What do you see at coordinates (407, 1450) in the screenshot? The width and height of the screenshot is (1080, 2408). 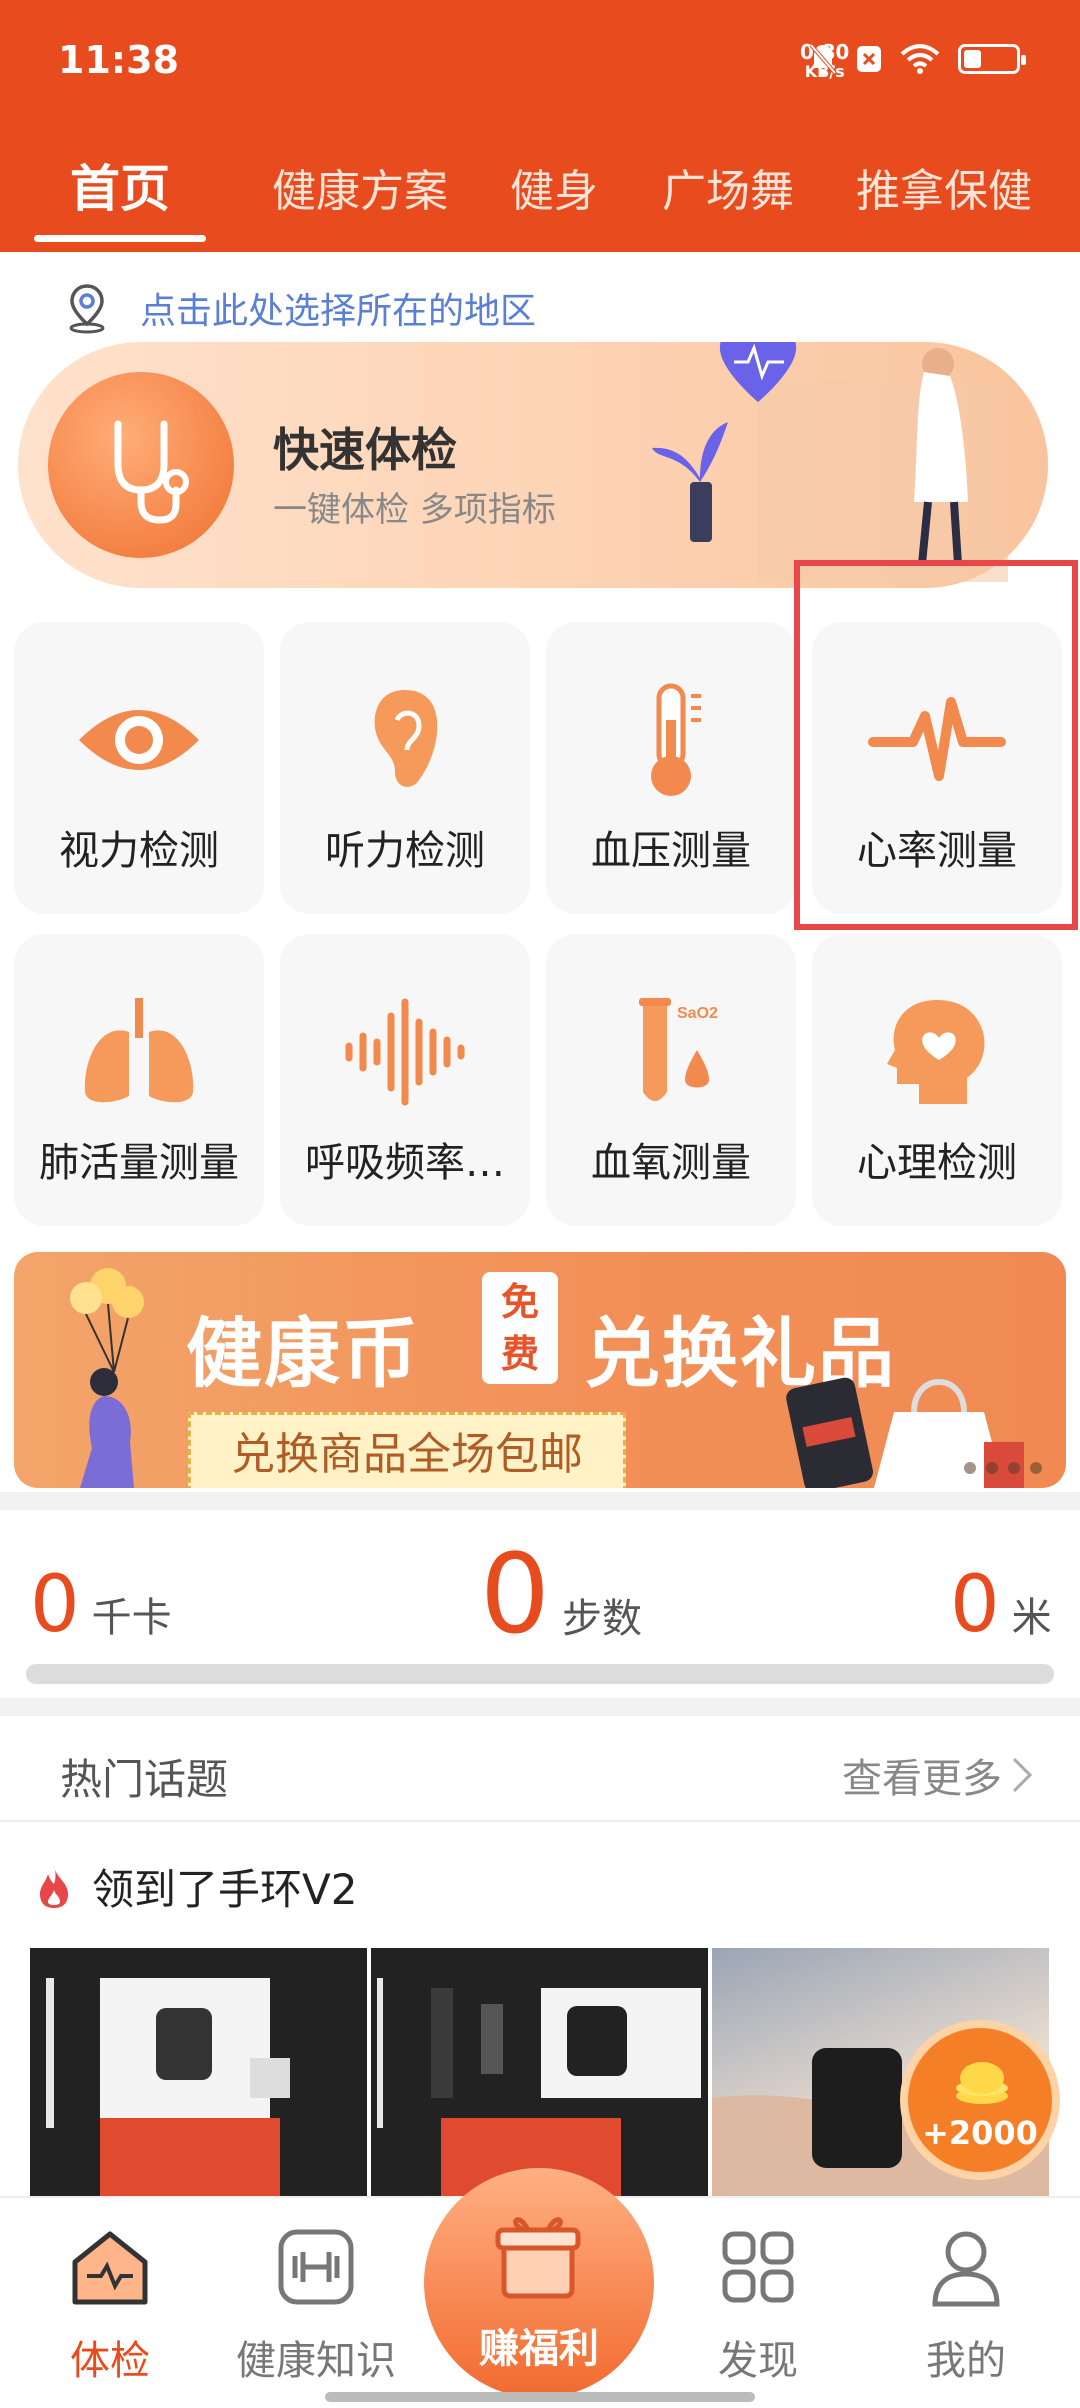 I see `banner-subline: 兑换商品全场包邮` at bounding box center [407, 1450].